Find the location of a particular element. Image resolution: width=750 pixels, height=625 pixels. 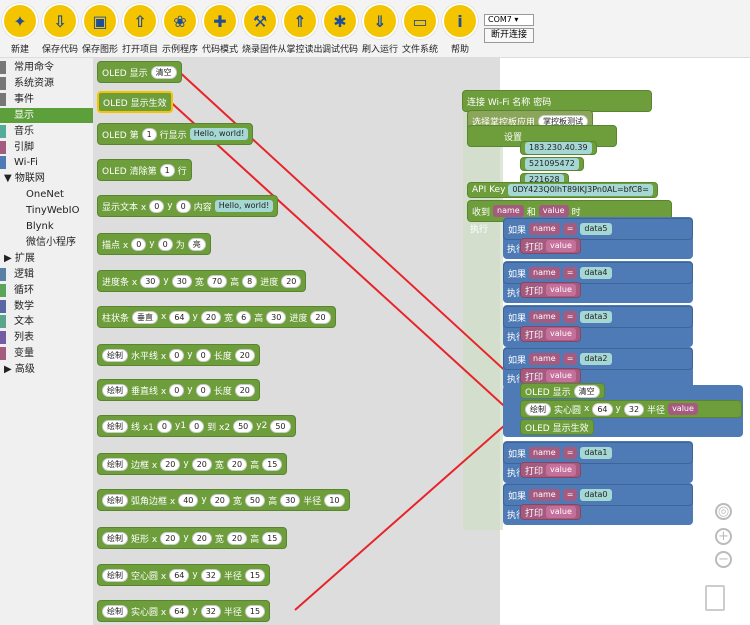

category-item: ▼ 物联网 is located at coordinates (46, 178).